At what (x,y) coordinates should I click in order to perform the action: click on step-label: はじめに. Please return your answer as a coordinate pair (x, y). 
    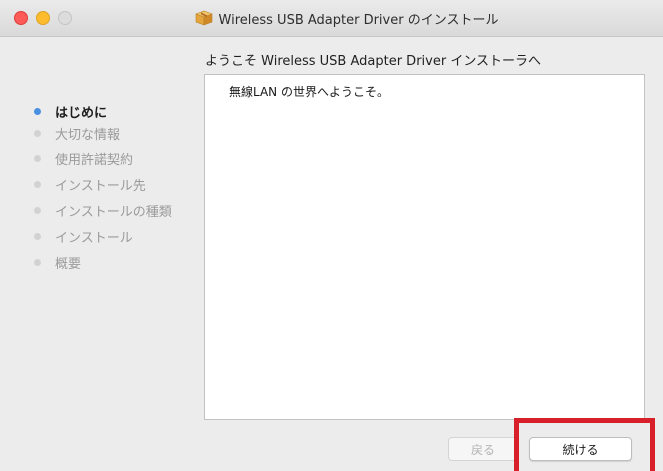
    Looking at the image, I should click on (81, 113).